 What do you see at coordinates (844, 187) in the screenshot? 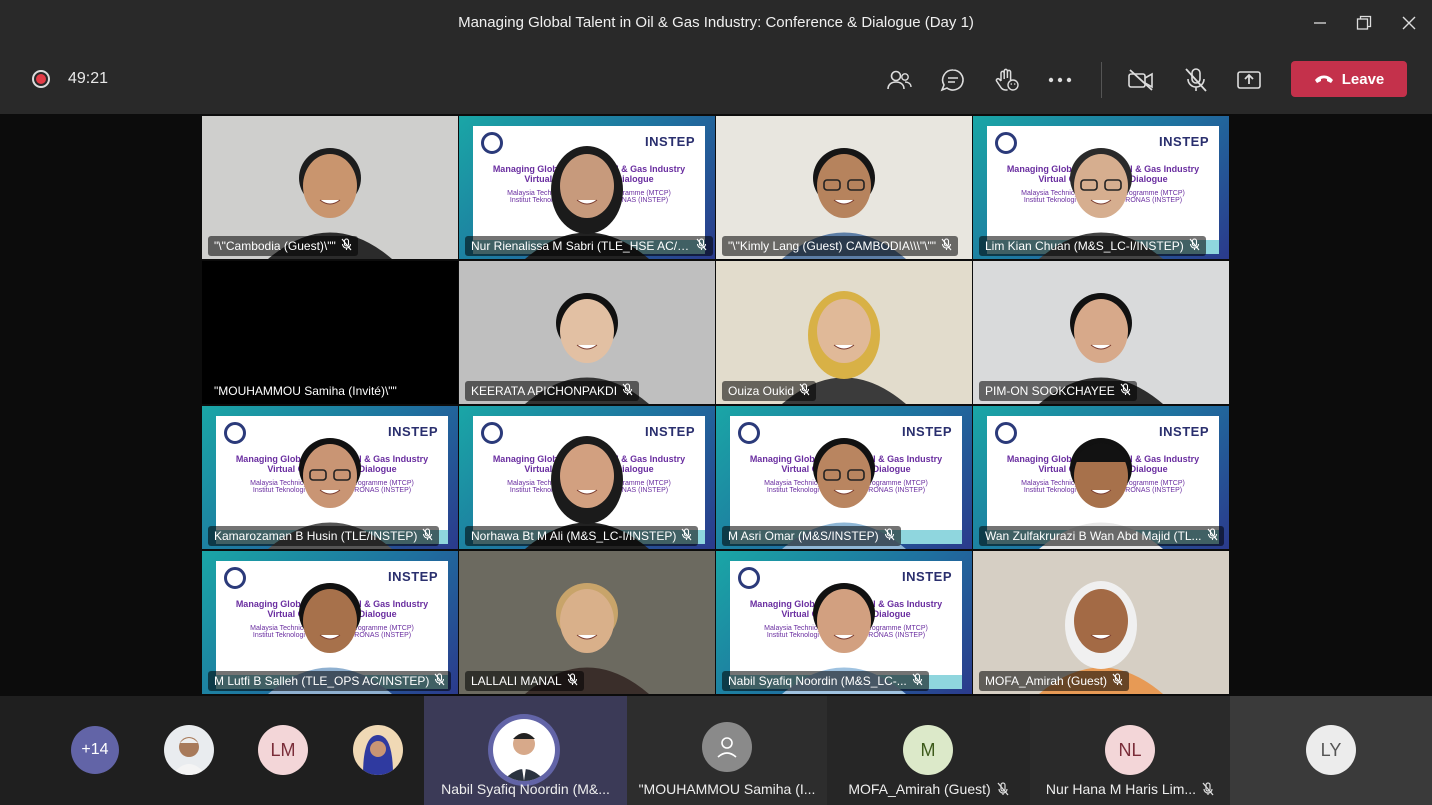
I see `video-tile: "\"Kimly Lang (Guest) CAMBODIA\\\"\""` at bounding box center [844, 187].